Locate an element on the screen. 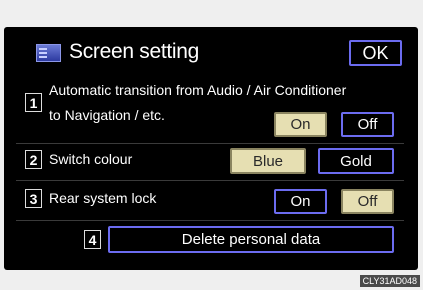 The width and height of the screenshot is (423, 290). image-code-label: CLY31AD048 is located at coordinates (389, 281).